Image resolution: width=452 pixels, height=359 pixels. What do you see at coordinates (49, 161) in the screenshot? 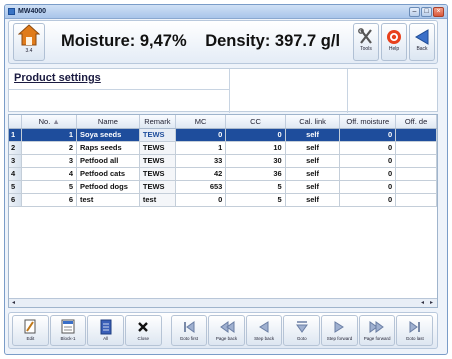
I see `cell-no: 3` at bounding box center [49, 161].